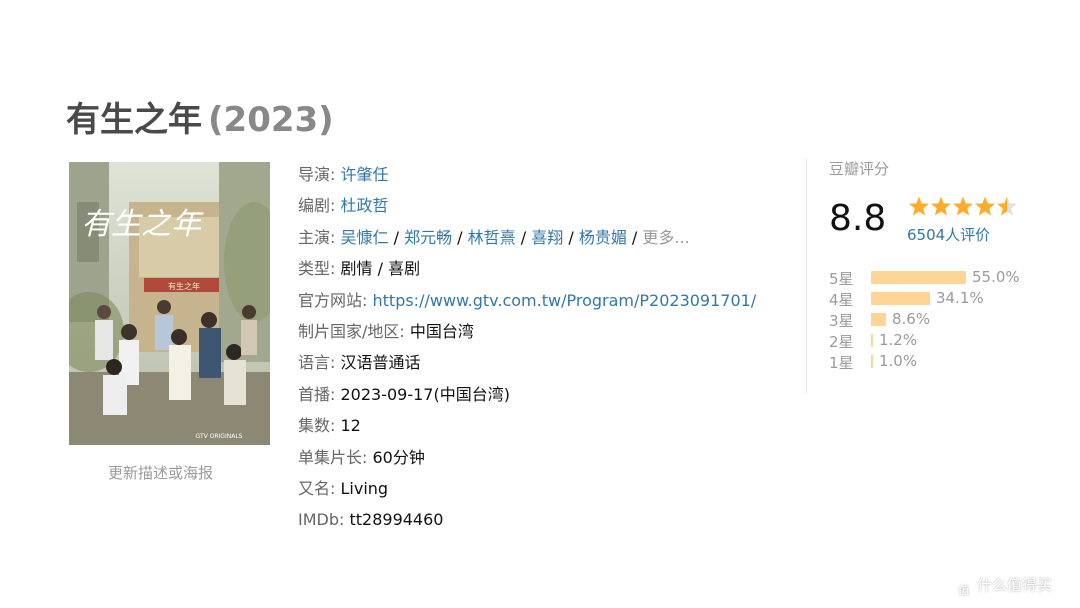 This screenshot has height=608, width=1080. I want to click on rating-label: 豆瓣评分, so click(859, 169).